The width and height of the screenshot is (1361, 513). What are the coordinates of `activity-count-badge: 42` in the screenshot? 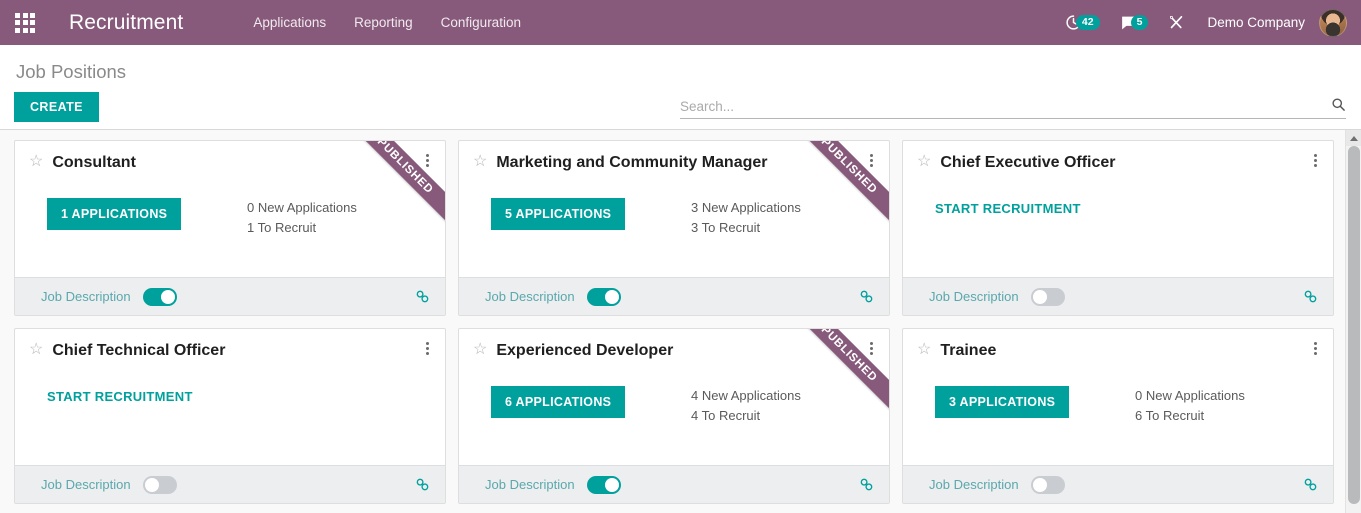 It's located at (1087, 22).